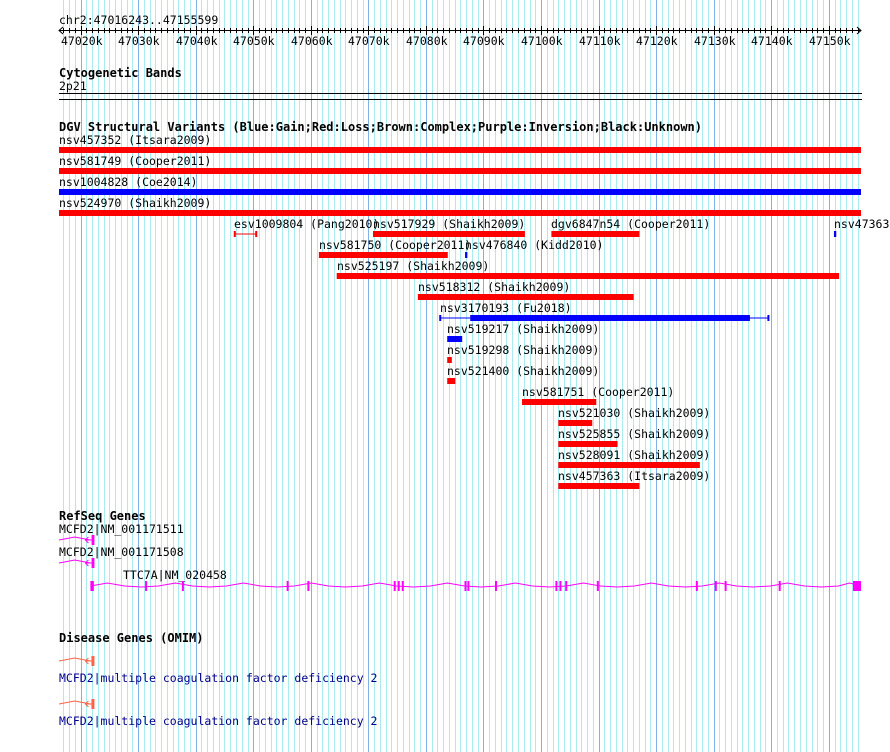 Image resolution: width=890 pixels, height=752 pixels. Describe the element at coordinates (128, 182) in the screenshot. I see `variant-label: nsv1004828 (Coe2014)` at that location.